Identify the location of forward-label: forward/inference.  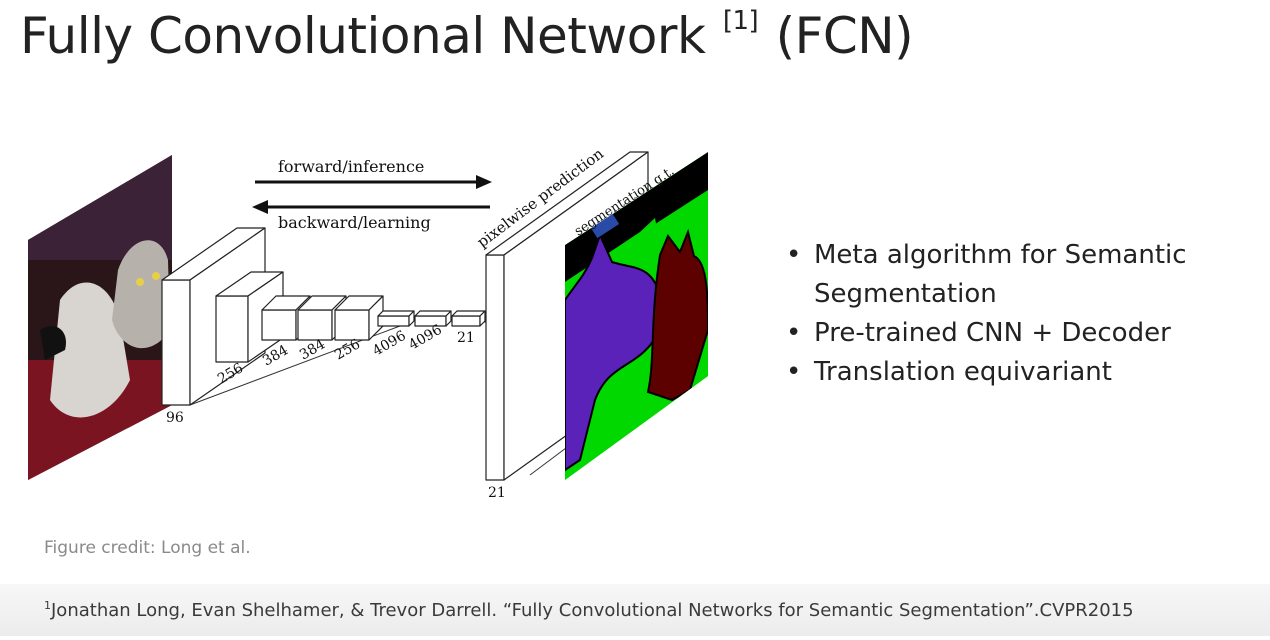
(351, 166).